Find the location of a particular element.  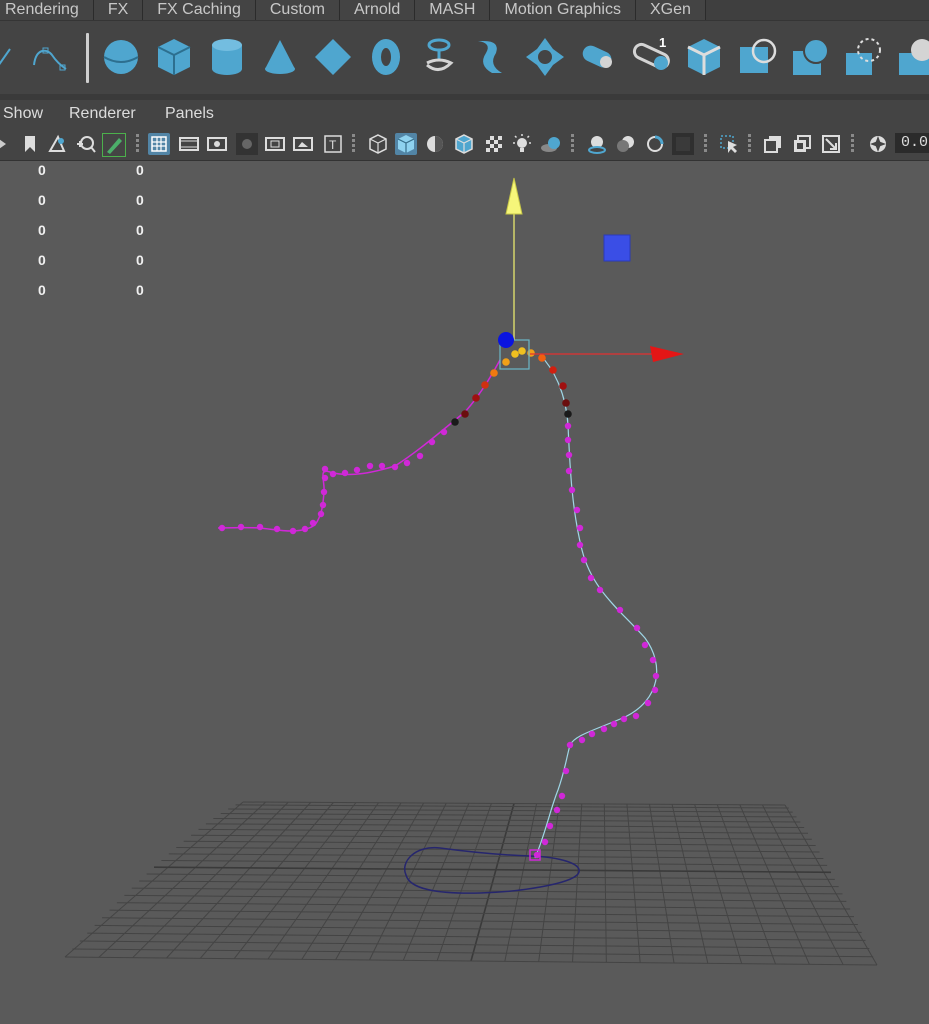

safe-action-icon is located at coordinates (303, 144).